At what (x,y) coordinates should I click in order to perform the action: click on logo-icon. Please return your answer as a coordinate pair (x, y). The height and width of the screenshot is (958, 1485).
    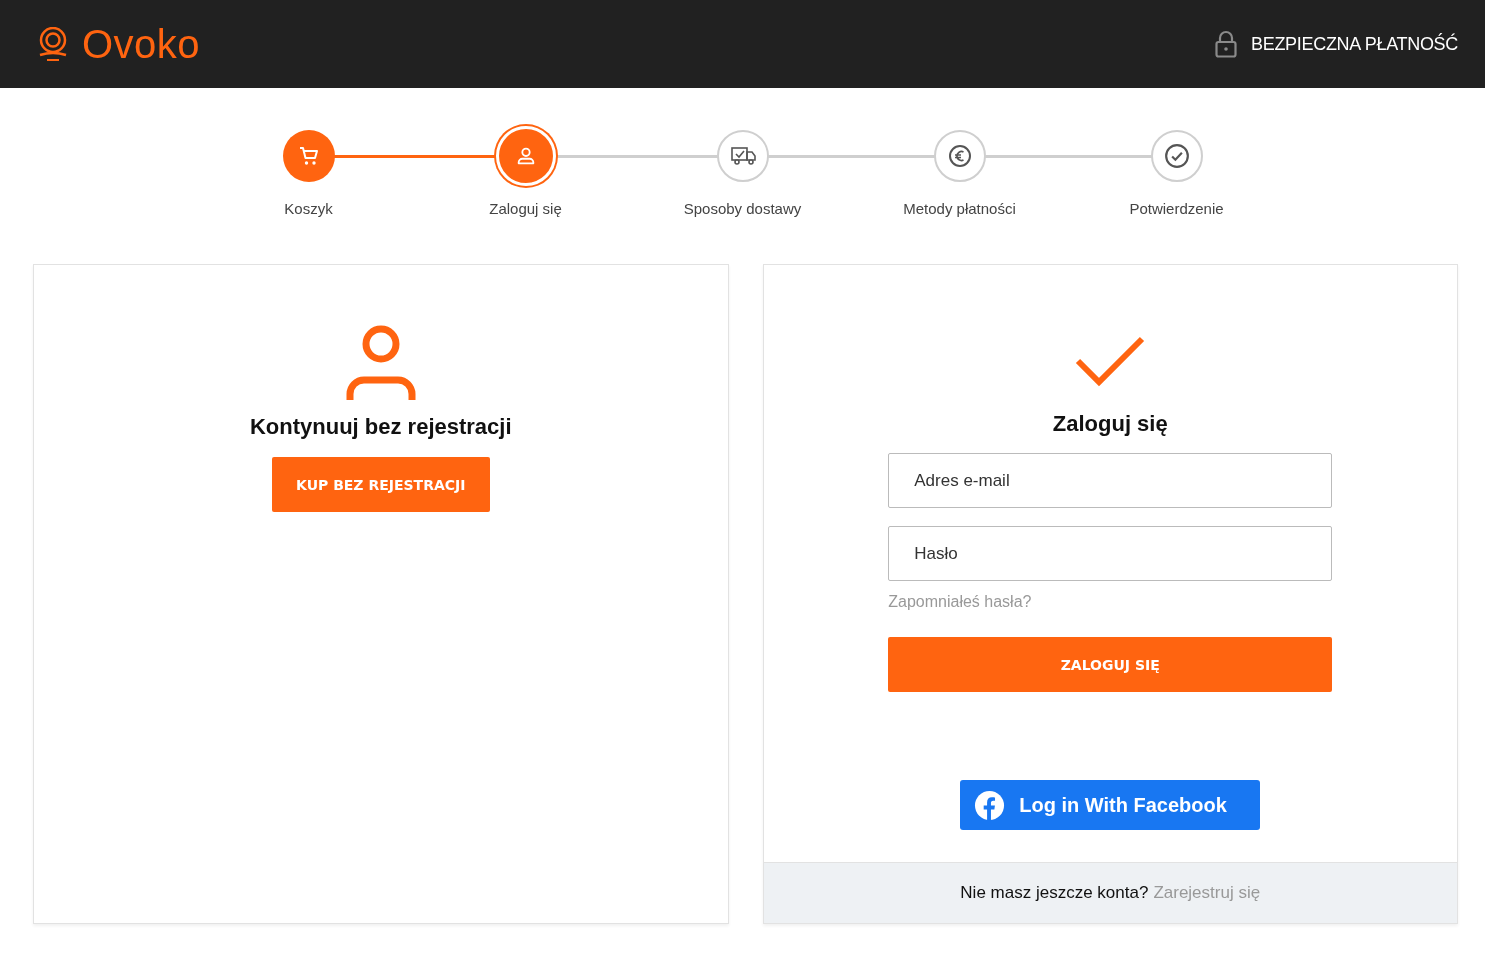
    Looking at the image, I should click on (53, 44).